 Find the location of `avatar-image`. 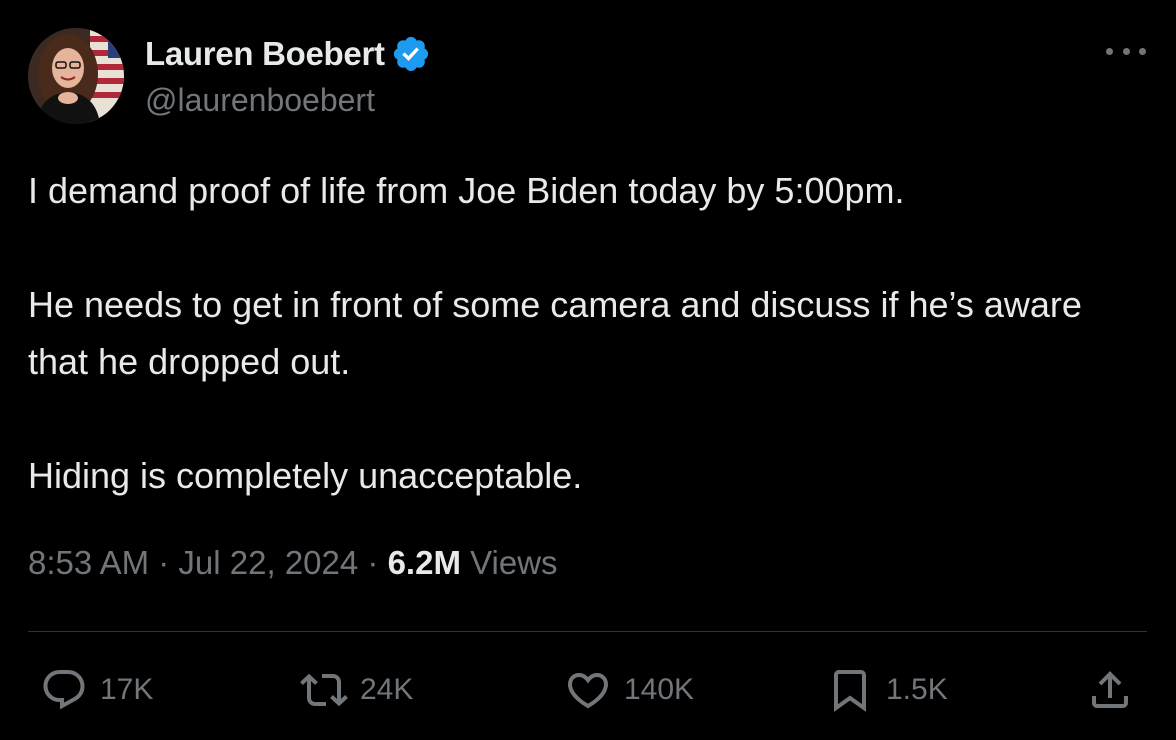

avatar-image is located at coordinates (76, 76).